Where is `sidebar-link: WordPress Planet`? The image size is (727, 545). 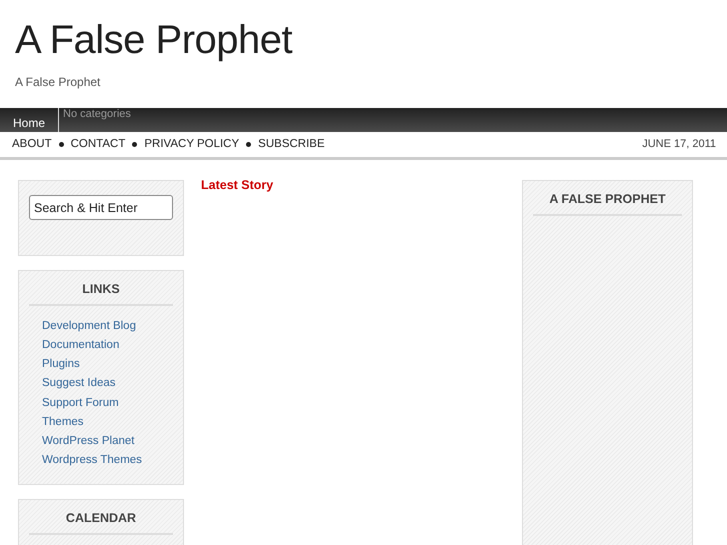 sidebar-link: WordPress Planet is located at coordinates (88, 440).